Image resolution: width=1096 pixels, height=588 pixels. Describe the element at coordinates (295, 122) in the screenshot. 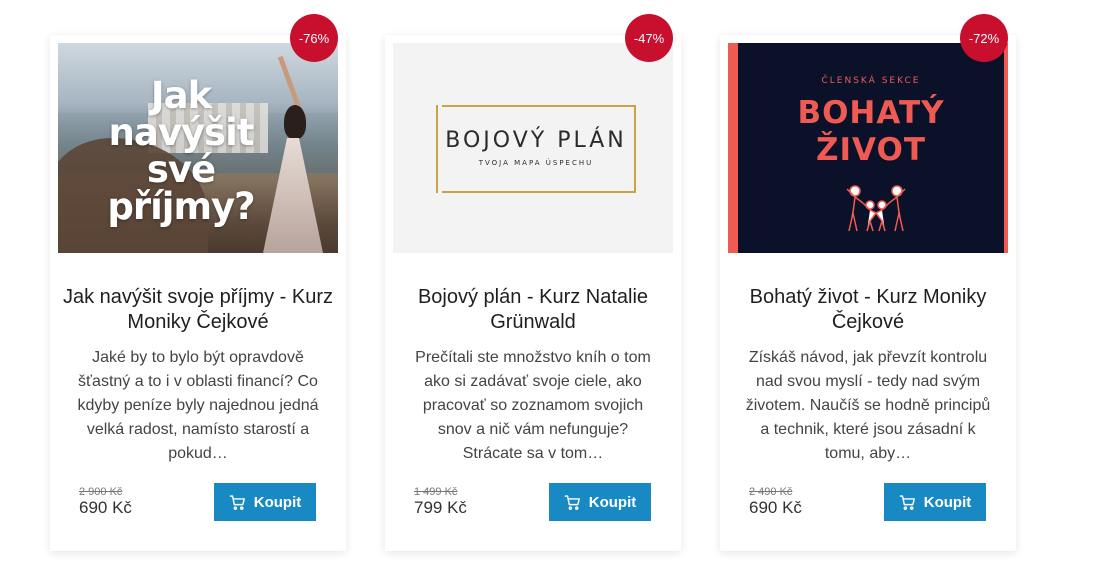

I see `image-person-head` at that location.